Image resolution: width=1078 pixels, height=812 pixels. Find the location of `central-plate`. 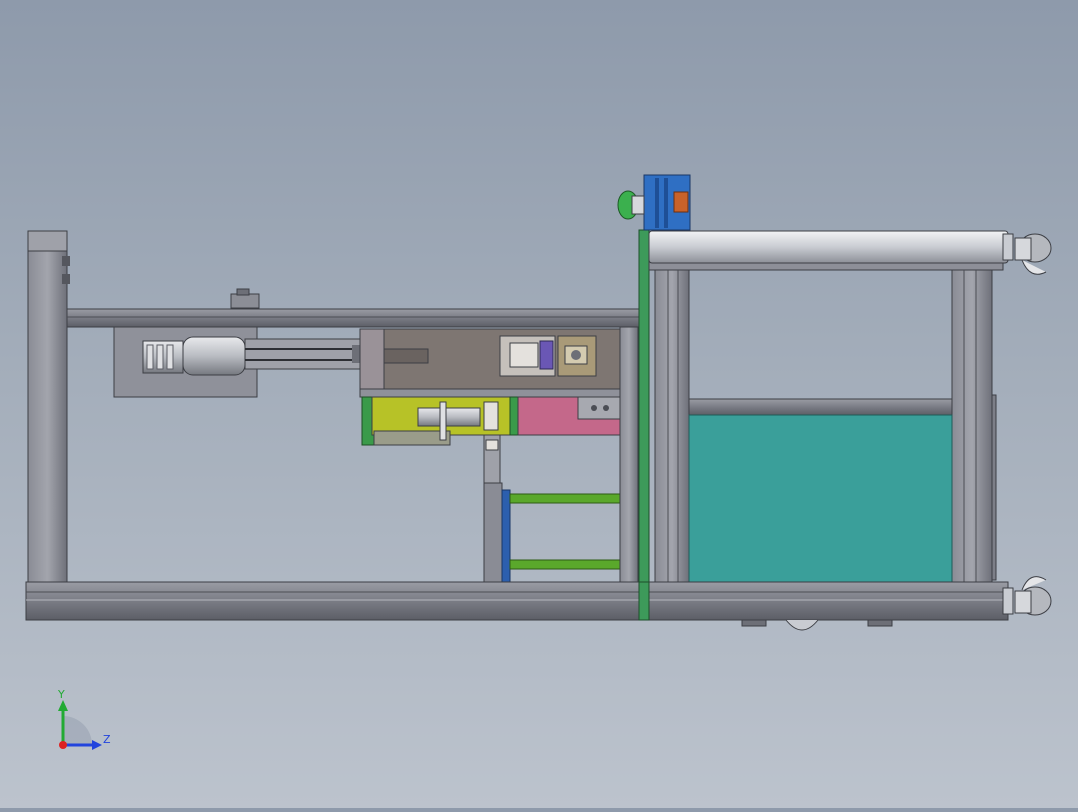

central-plate is located at coordinates (491, 363).